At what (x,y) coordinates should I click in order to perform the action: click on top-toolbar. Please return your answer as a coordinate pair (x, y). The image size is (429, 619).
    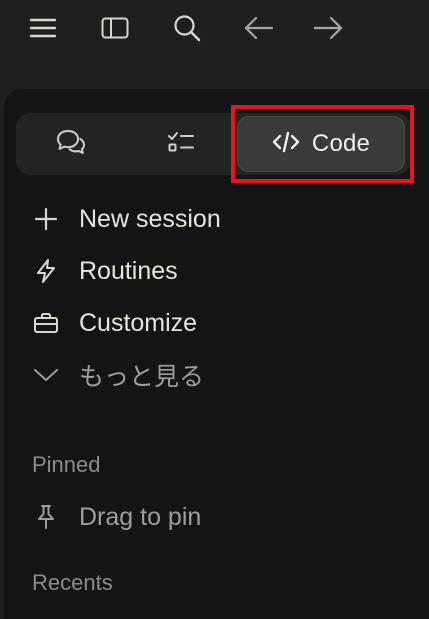
    Looking at the image, I should click on (214, 28).